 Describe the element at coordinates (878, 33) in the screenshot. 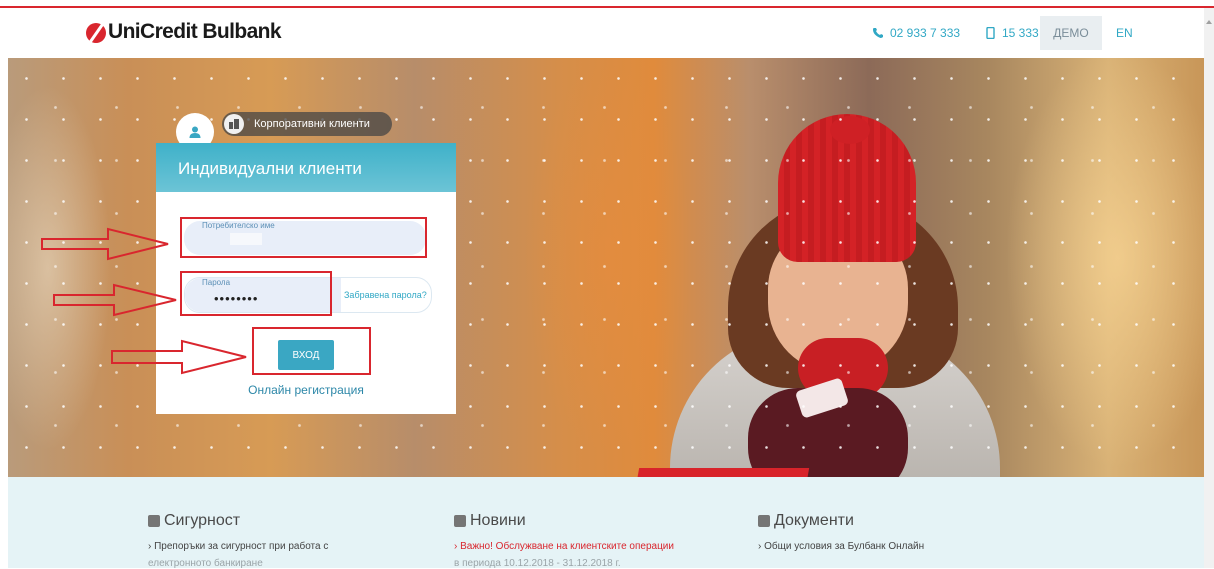

I see `phone-icon` at that location.